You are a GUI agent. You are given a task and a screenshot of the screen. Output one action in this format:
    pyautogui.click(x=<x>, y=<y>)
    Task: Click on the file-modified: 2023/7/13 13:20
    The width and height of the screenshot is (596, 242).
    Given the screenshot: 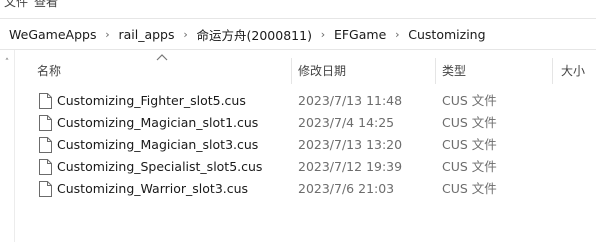 What is the action you would take?
    pyautogui.click(x=350, y=144)
    